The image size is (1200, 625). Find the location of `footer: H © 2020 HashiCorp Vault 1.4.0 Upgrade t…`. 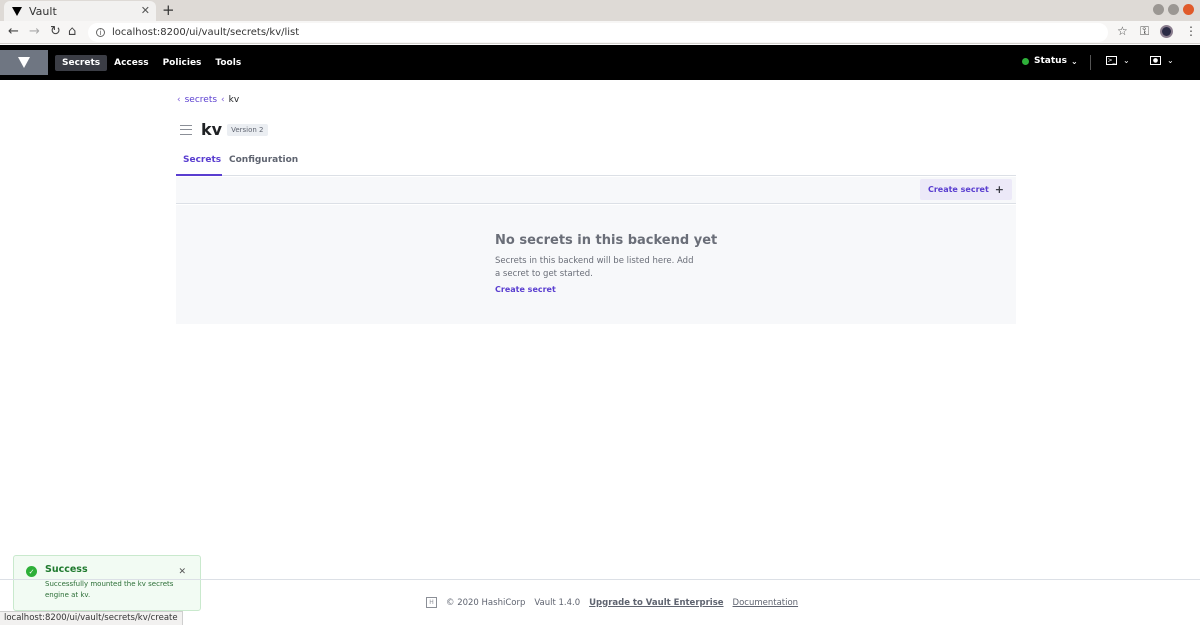

footer: H © 2020 HashiCorp Vault 1.4.0 Upgrade t… is located at coordinates (612, 602).